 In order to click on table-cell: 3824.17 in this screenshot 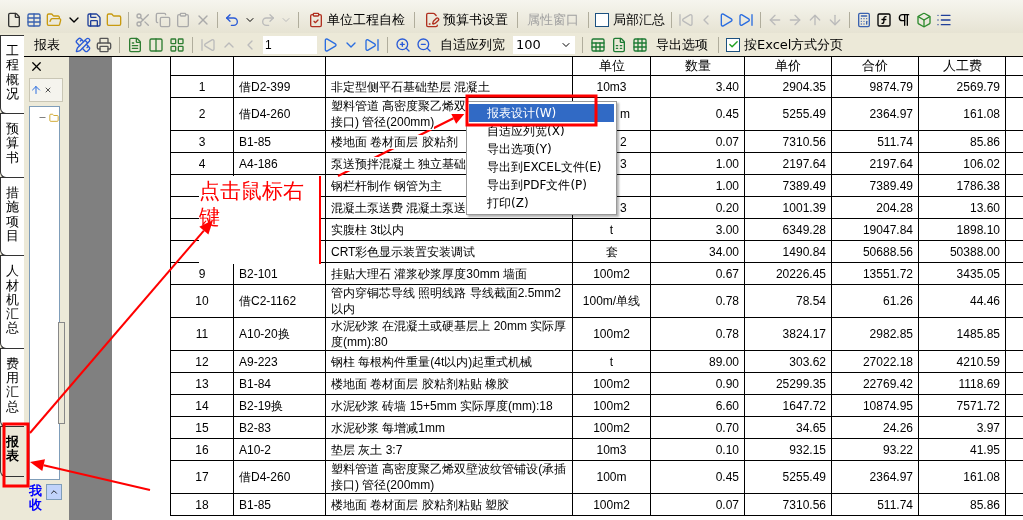, I will do `click(788, 334)`.